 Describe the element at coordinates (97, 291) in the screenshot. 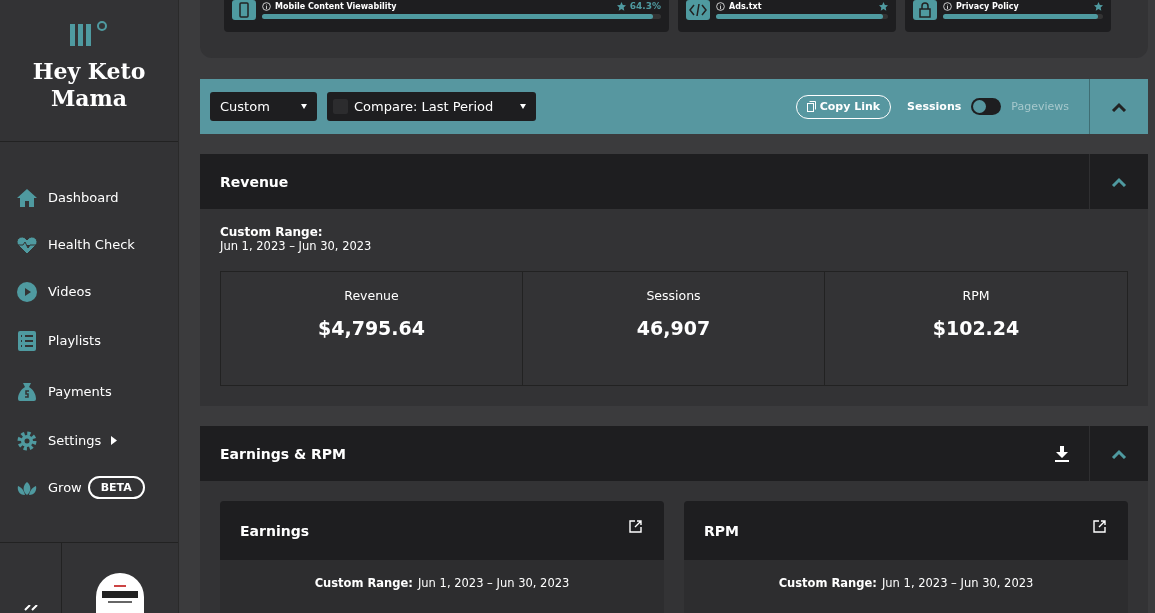

I see `nav-item: Videos` at that location.